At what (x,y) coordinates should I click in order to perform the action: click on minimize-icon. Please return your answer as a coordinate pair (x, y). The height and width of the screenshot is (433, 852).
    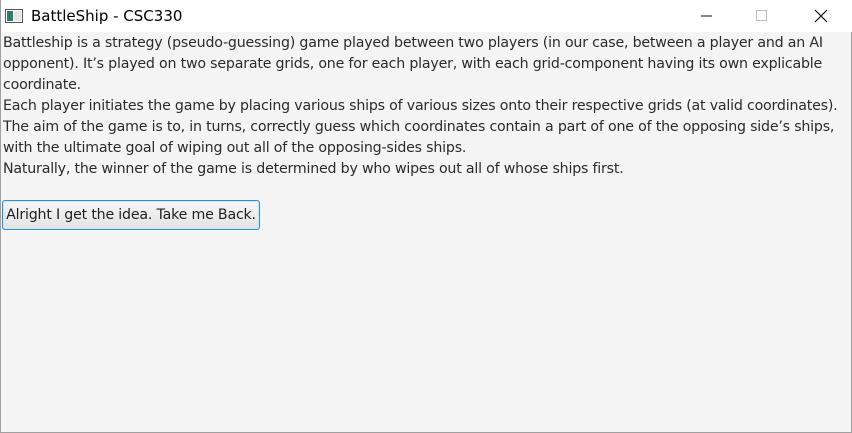
    Looking at the image, I should click on (706, 16).